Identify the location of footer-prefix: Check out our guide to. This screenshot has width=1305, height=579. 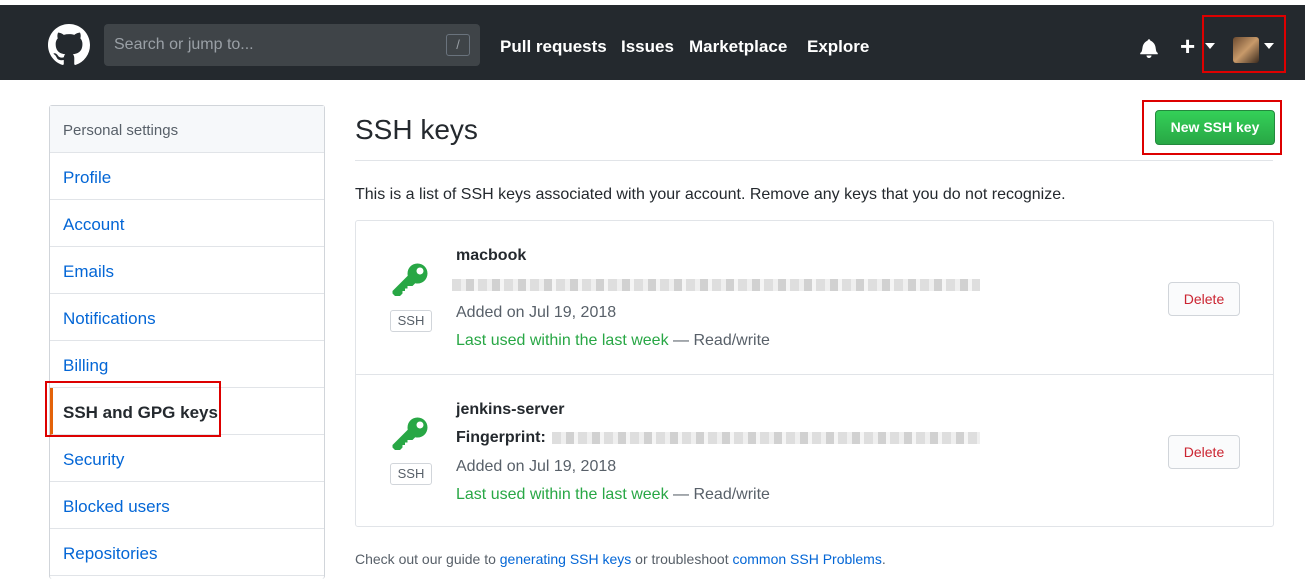
(427, 559).